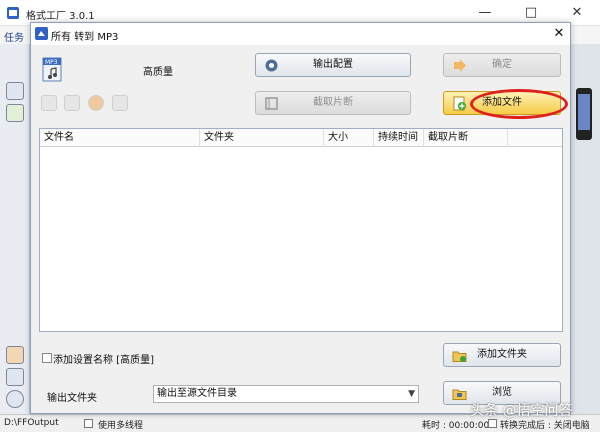  I want to click on ok-button: 确定, so click(502, 65).